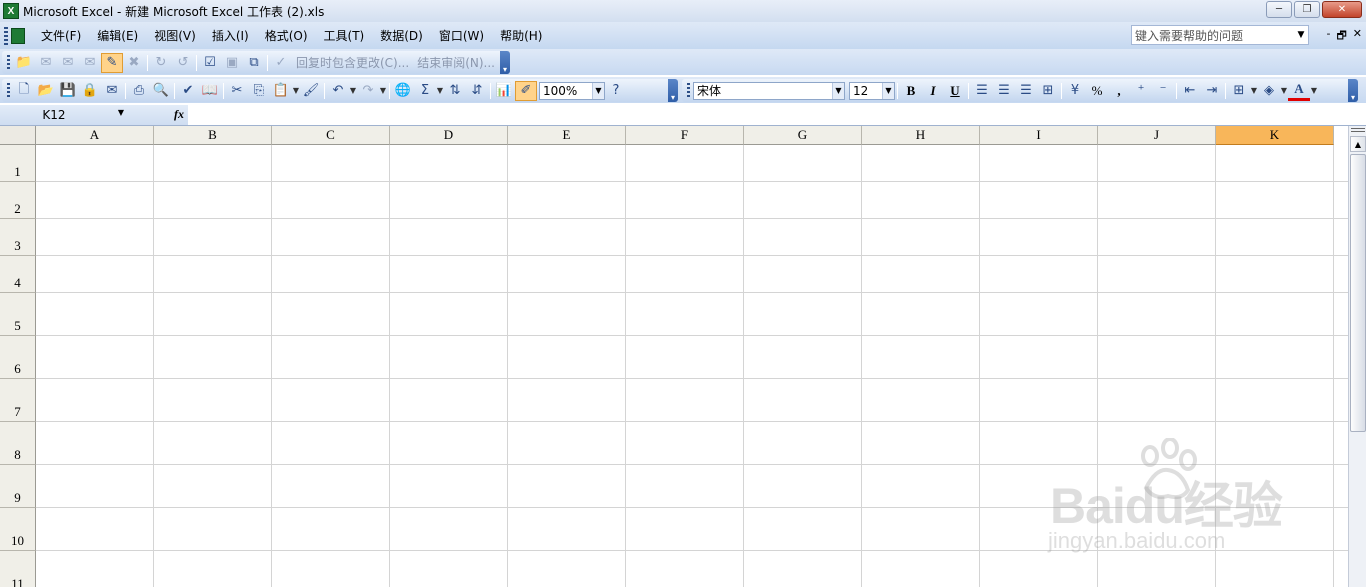 This screenshot has height=587, width=1366. Describe the element at coordinates (61, 36) in the screenshot. I see `menu-file: 文件(F)` at that location.